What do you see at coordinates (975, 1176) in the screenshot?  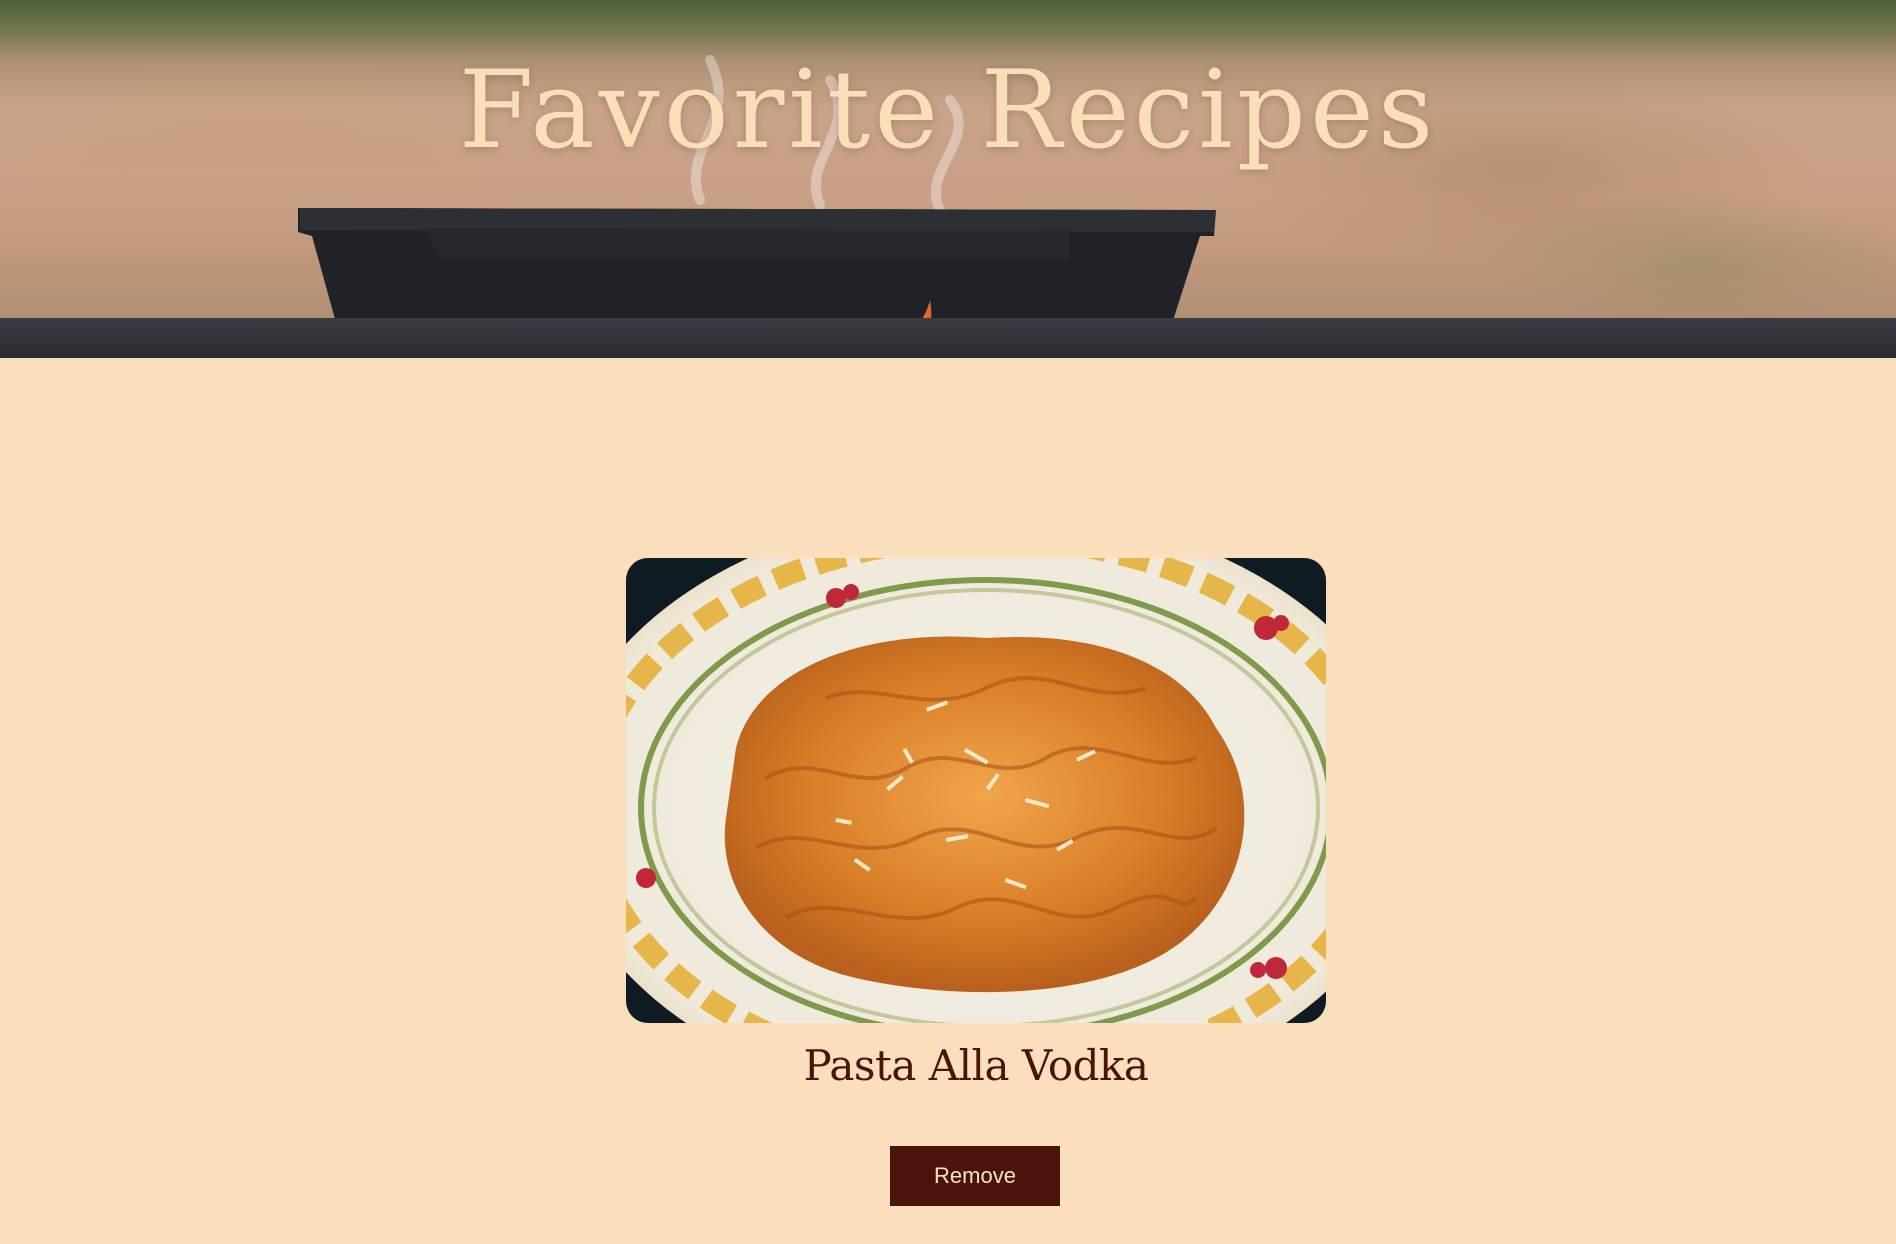 I see `remove-button: Remove` at bounding box center [975, 1176].